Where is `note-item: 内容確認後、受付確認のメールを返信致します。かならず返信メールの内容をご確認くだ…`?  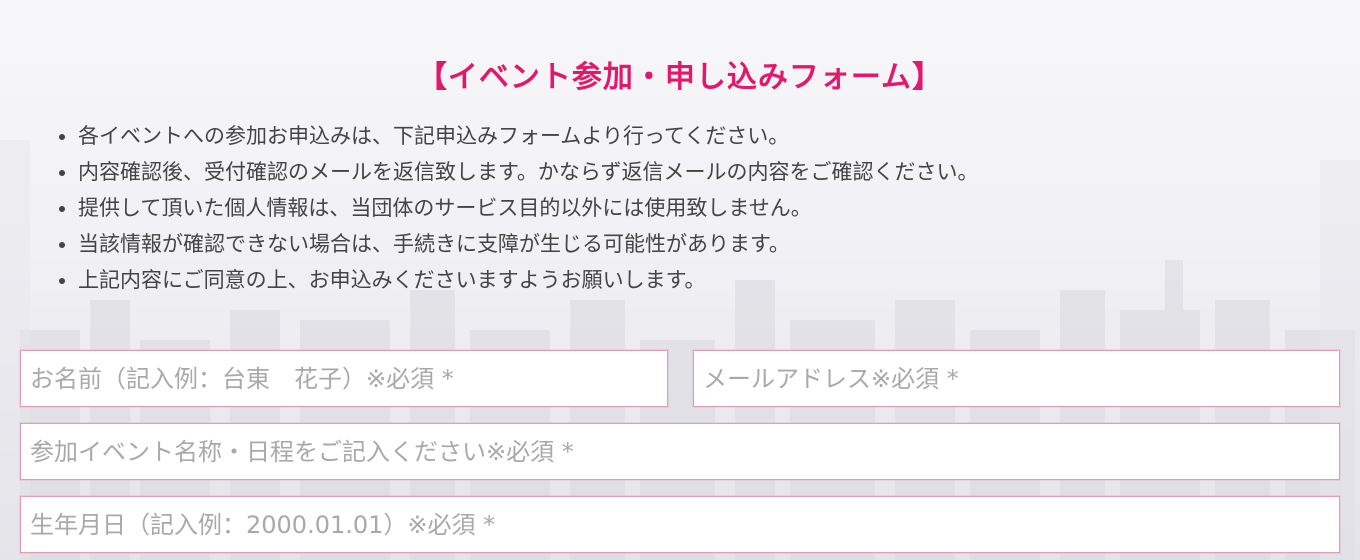
note-item: 内容確認後、受付確認のメールを返信致します。かならず返信メールの内容をご確認くだ… is located at coordinates (528, 172).